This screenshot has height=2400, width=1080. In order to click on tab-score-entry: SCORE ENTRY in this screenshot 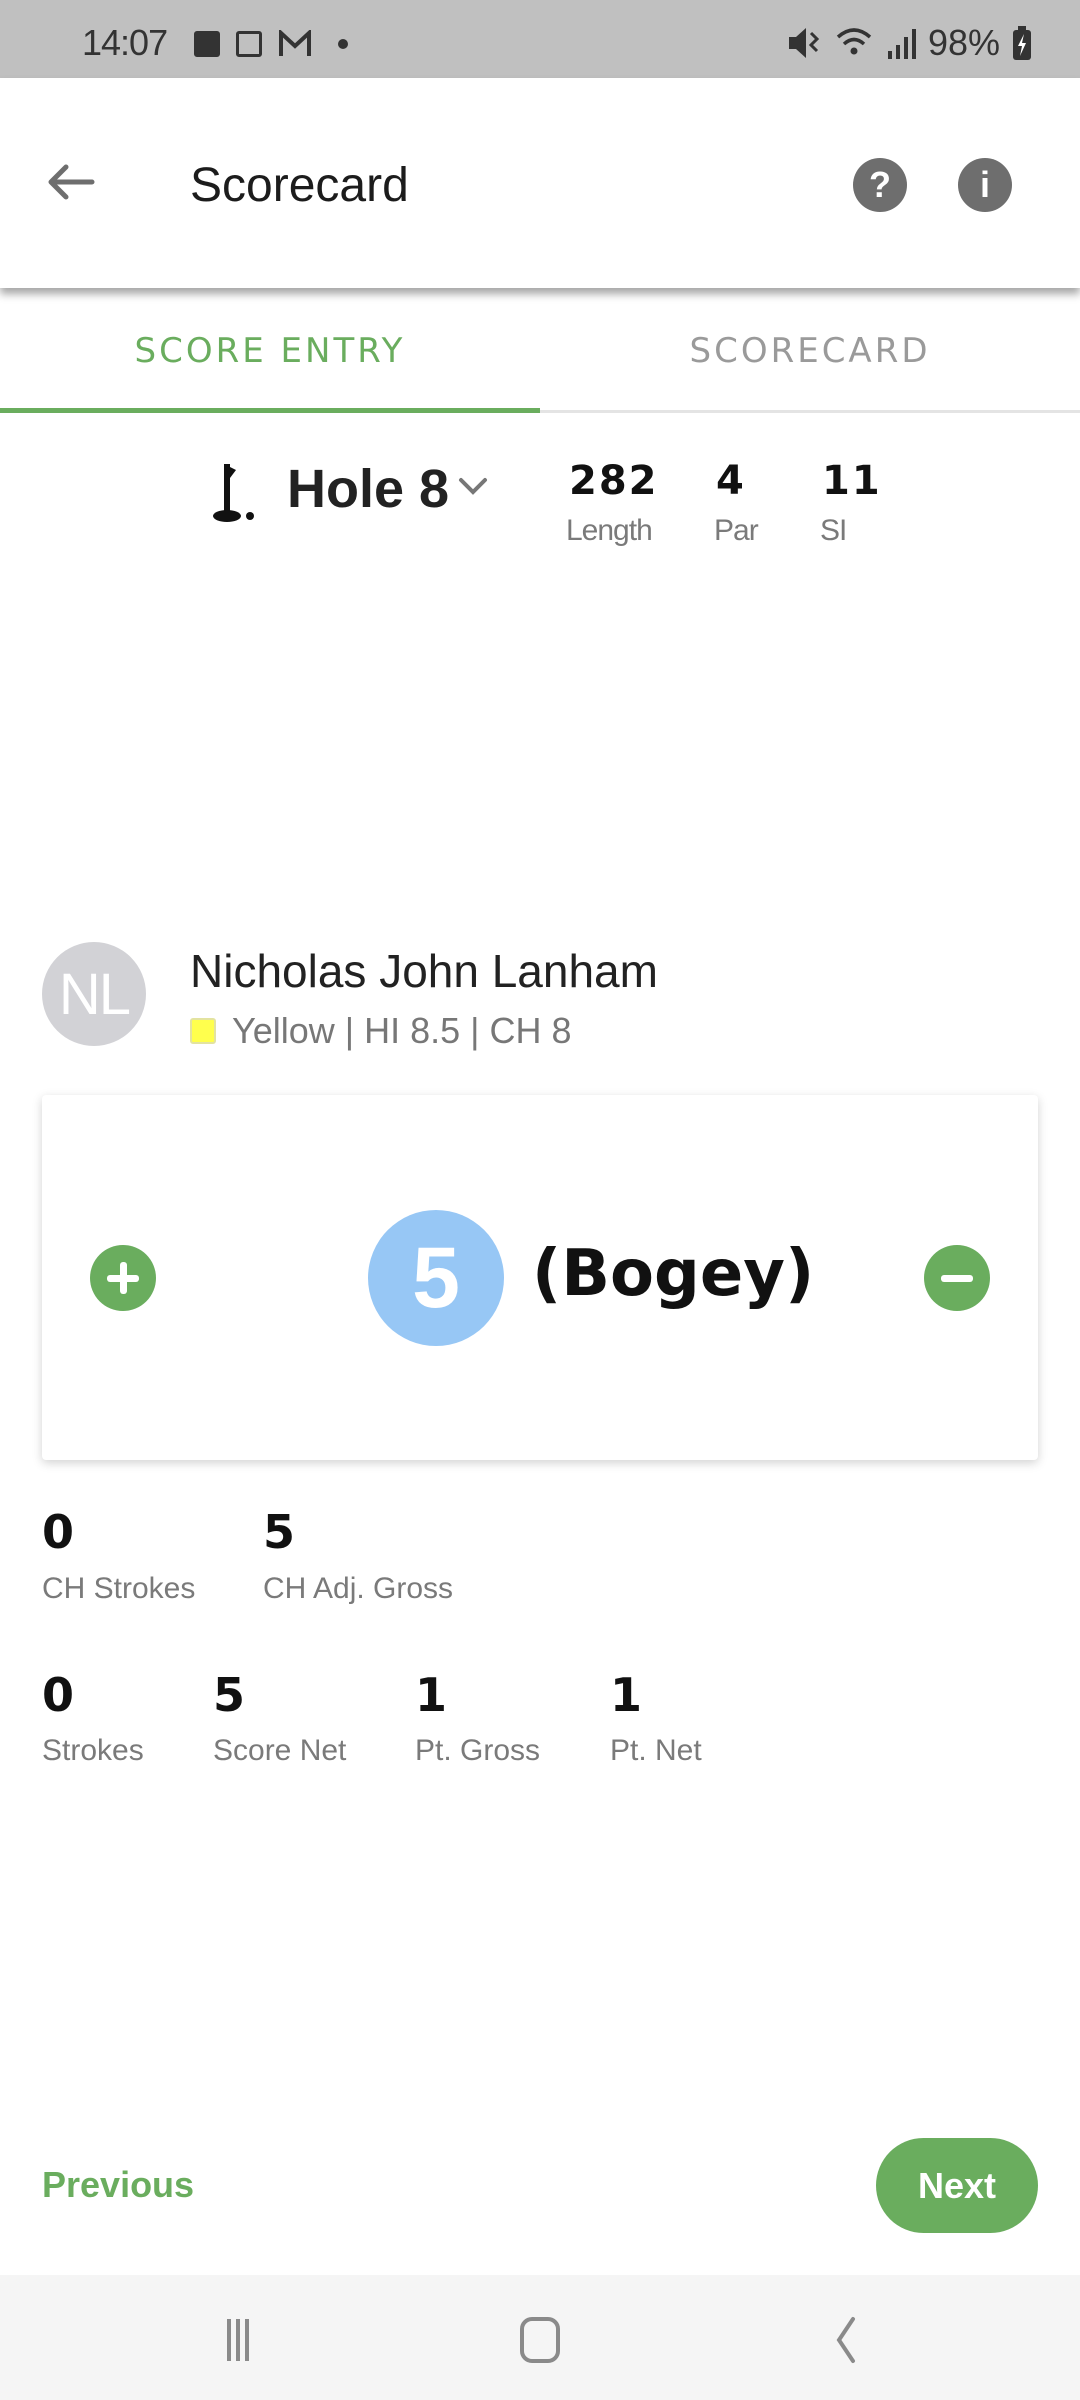, I will do `click(270, 350)`.